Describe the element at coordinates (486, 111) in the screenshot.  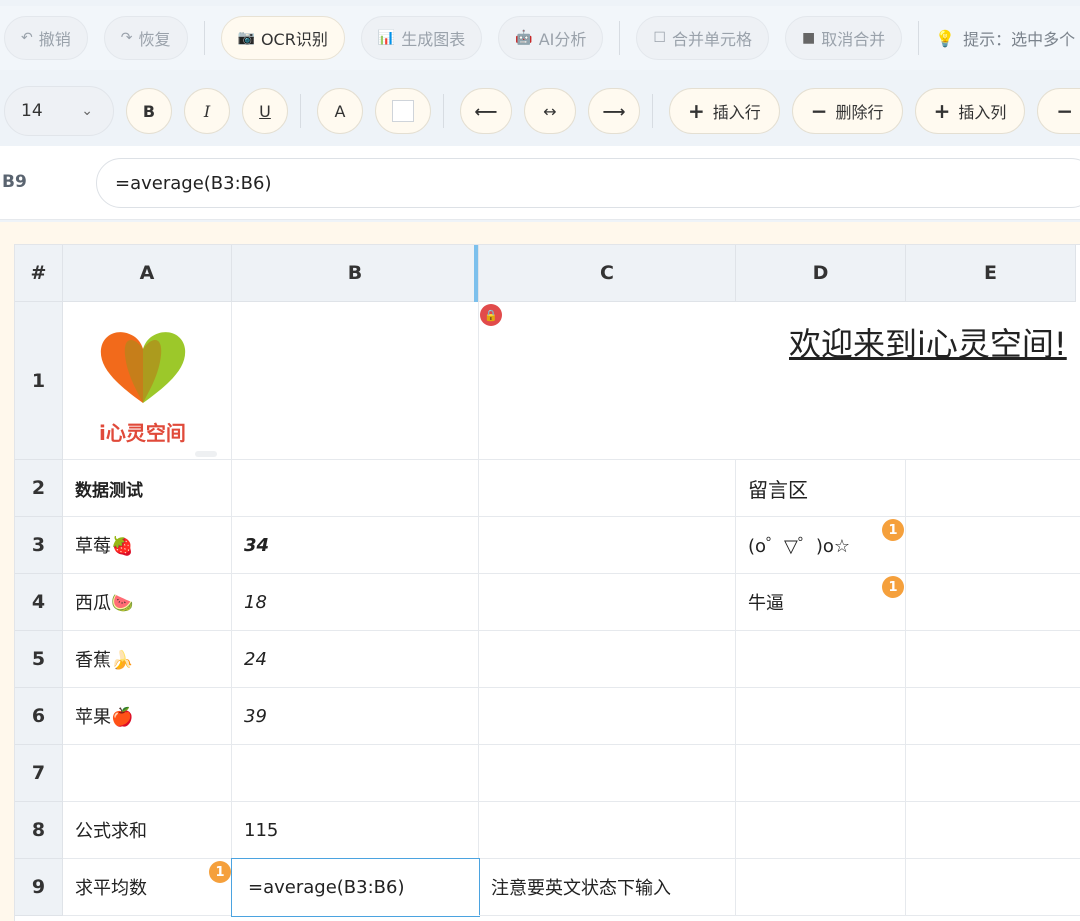
I see `align-left-button: ⟵` at that location.